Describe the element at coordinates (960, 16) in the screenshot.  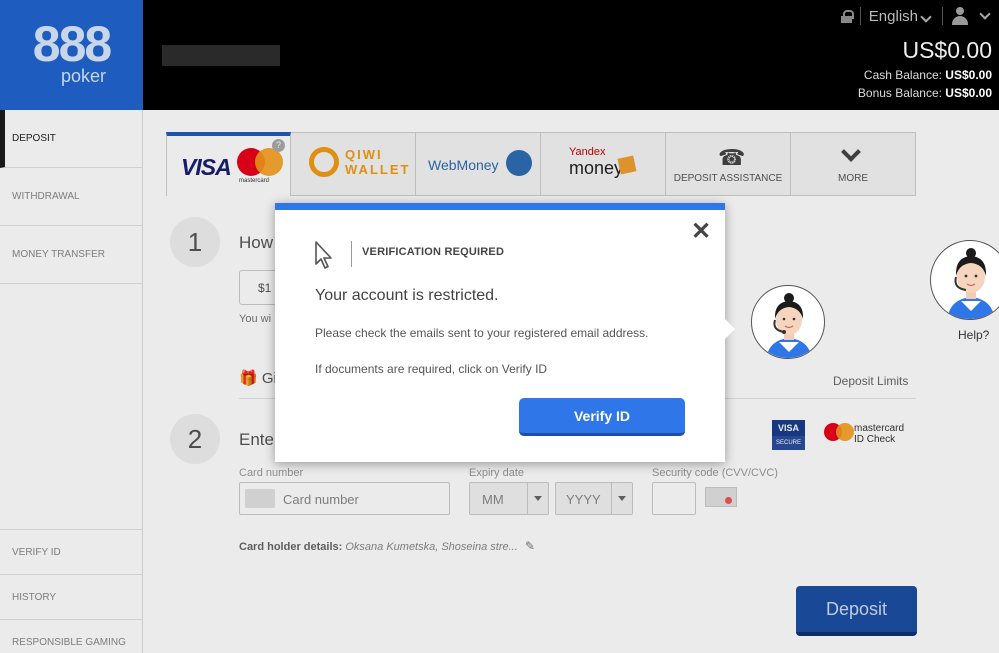
I see `user-icon` at that location.